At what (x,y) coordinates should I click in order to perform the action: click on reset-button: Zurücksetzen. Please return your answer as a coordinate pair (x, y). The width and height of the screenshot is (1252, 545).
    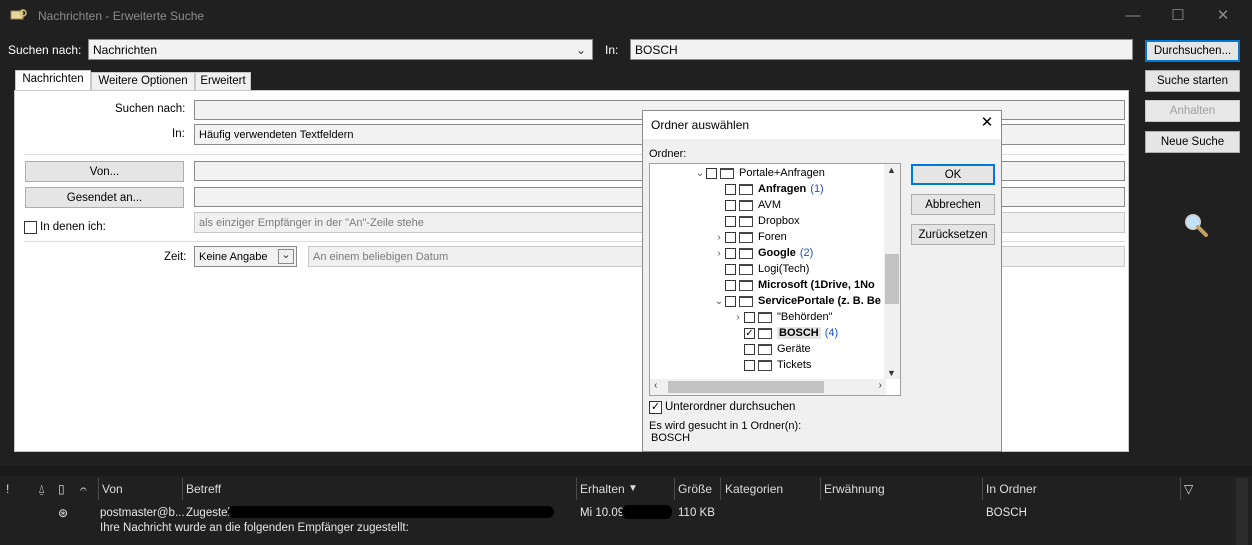
    Looking at the image, I should click on (953, 234).